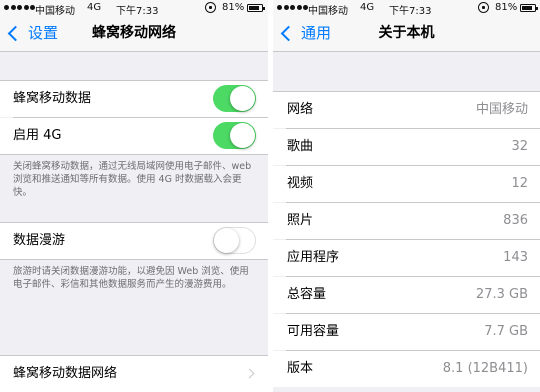  Describe the element at coordinates (300, 146) in the screenshot. I see `info-label: 歌曲` at that location.